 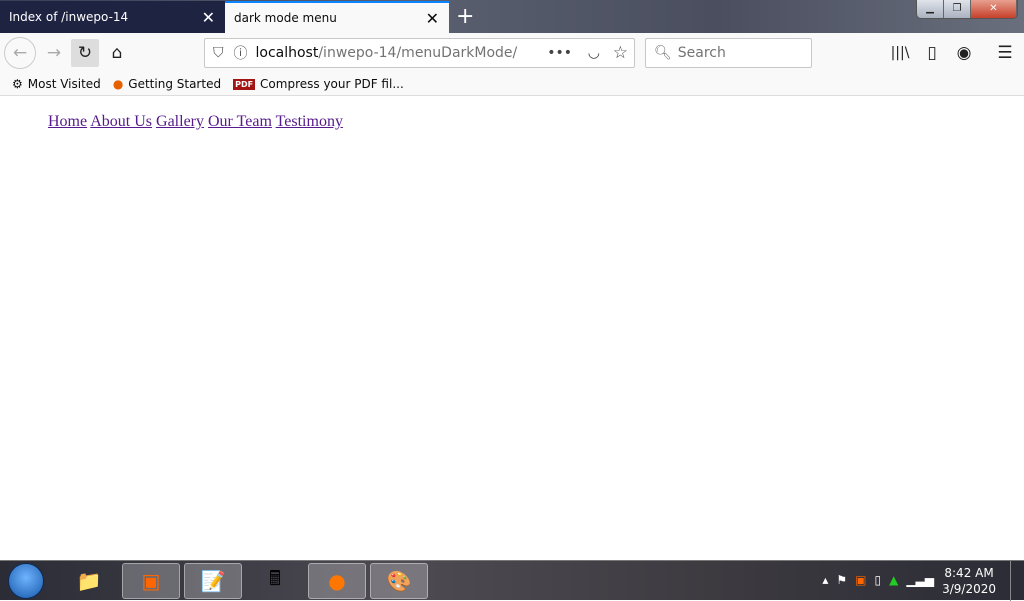 I want to click on bookmark-getting-started: Getting Started, so click(x=174, y=84).